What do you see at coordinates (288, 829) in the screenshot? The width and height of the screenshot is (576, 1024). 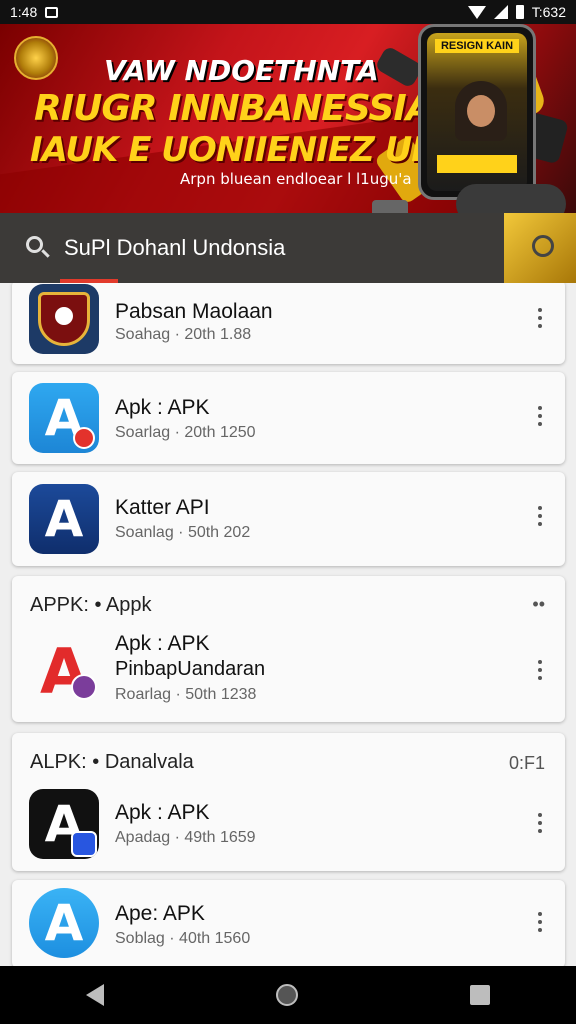 I see `list-item: A Apk : APK Apadag · 49th 1659` at bounding box center [288, 829].